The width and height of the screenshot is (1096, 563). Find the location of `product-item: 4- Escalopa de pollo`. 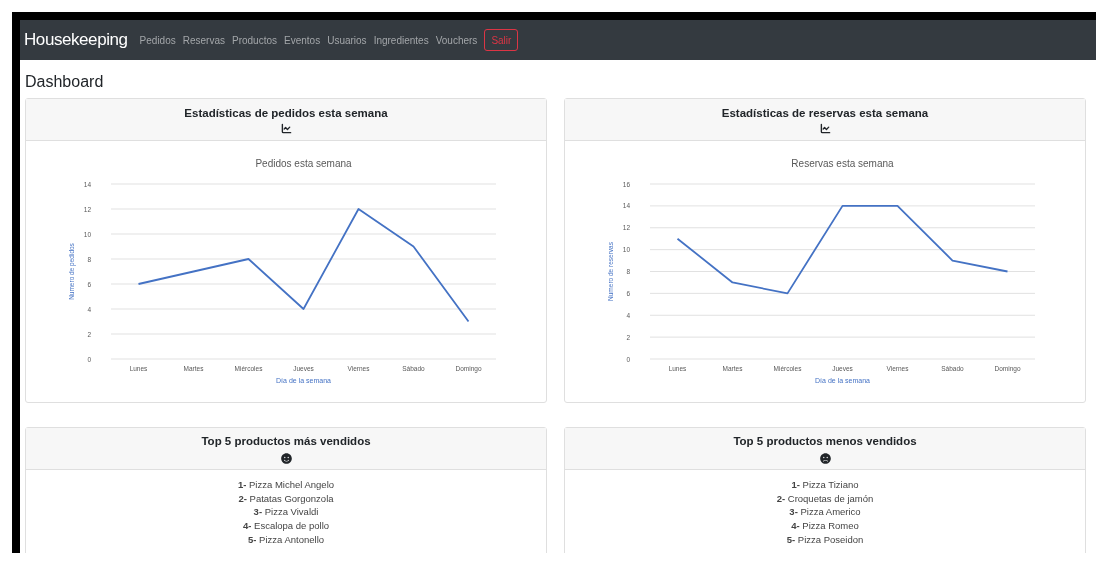

product-item: 4- Escalopa de pollo is located at coordinates (286, 526).